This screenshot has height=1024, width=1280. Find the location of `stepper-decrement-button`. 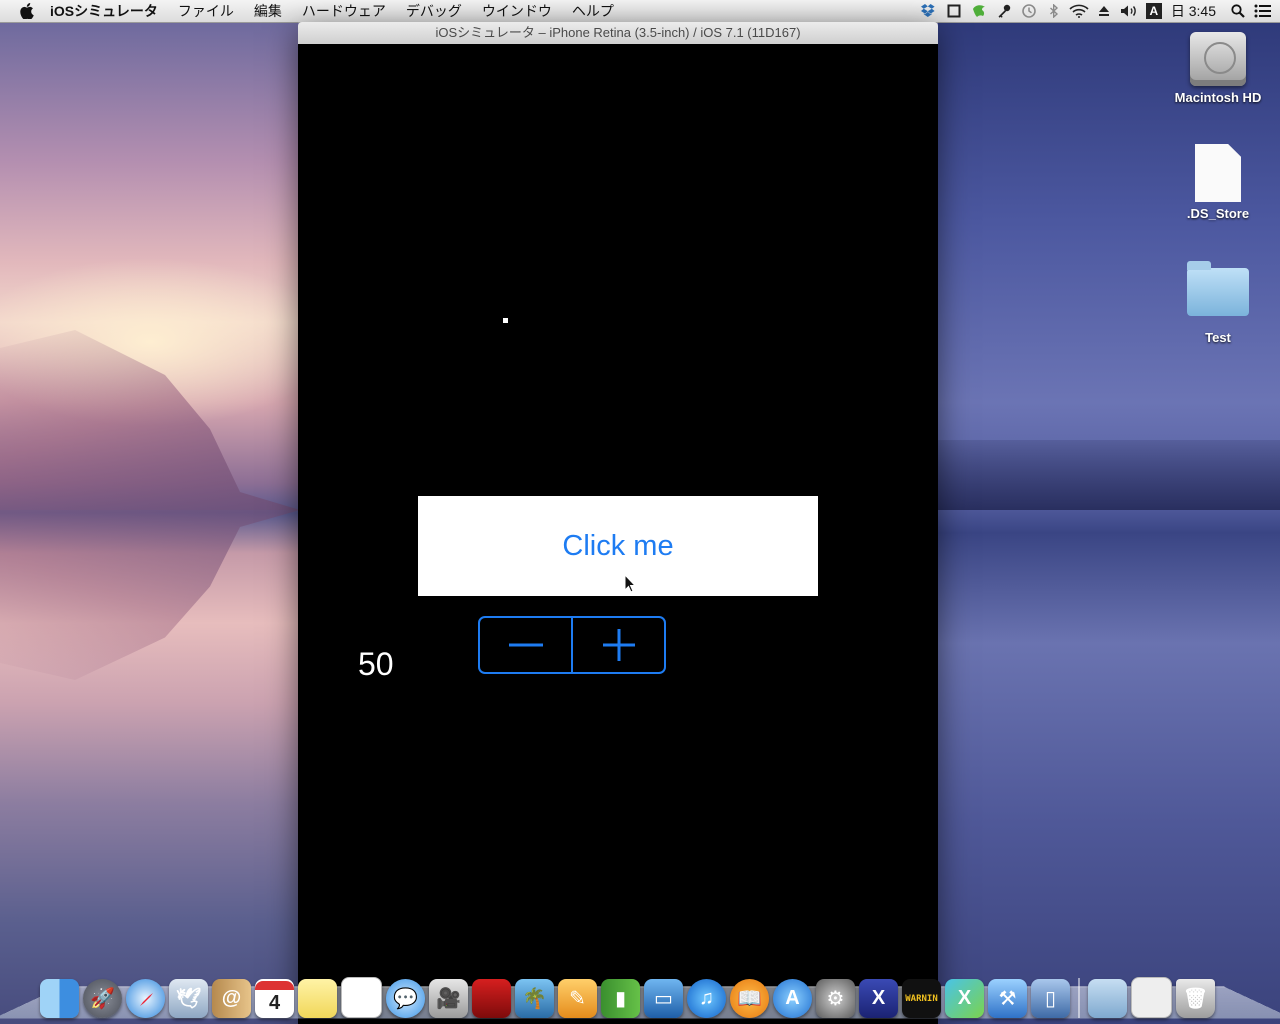

stepper-decrement-button is located at coordinates (525, 645).